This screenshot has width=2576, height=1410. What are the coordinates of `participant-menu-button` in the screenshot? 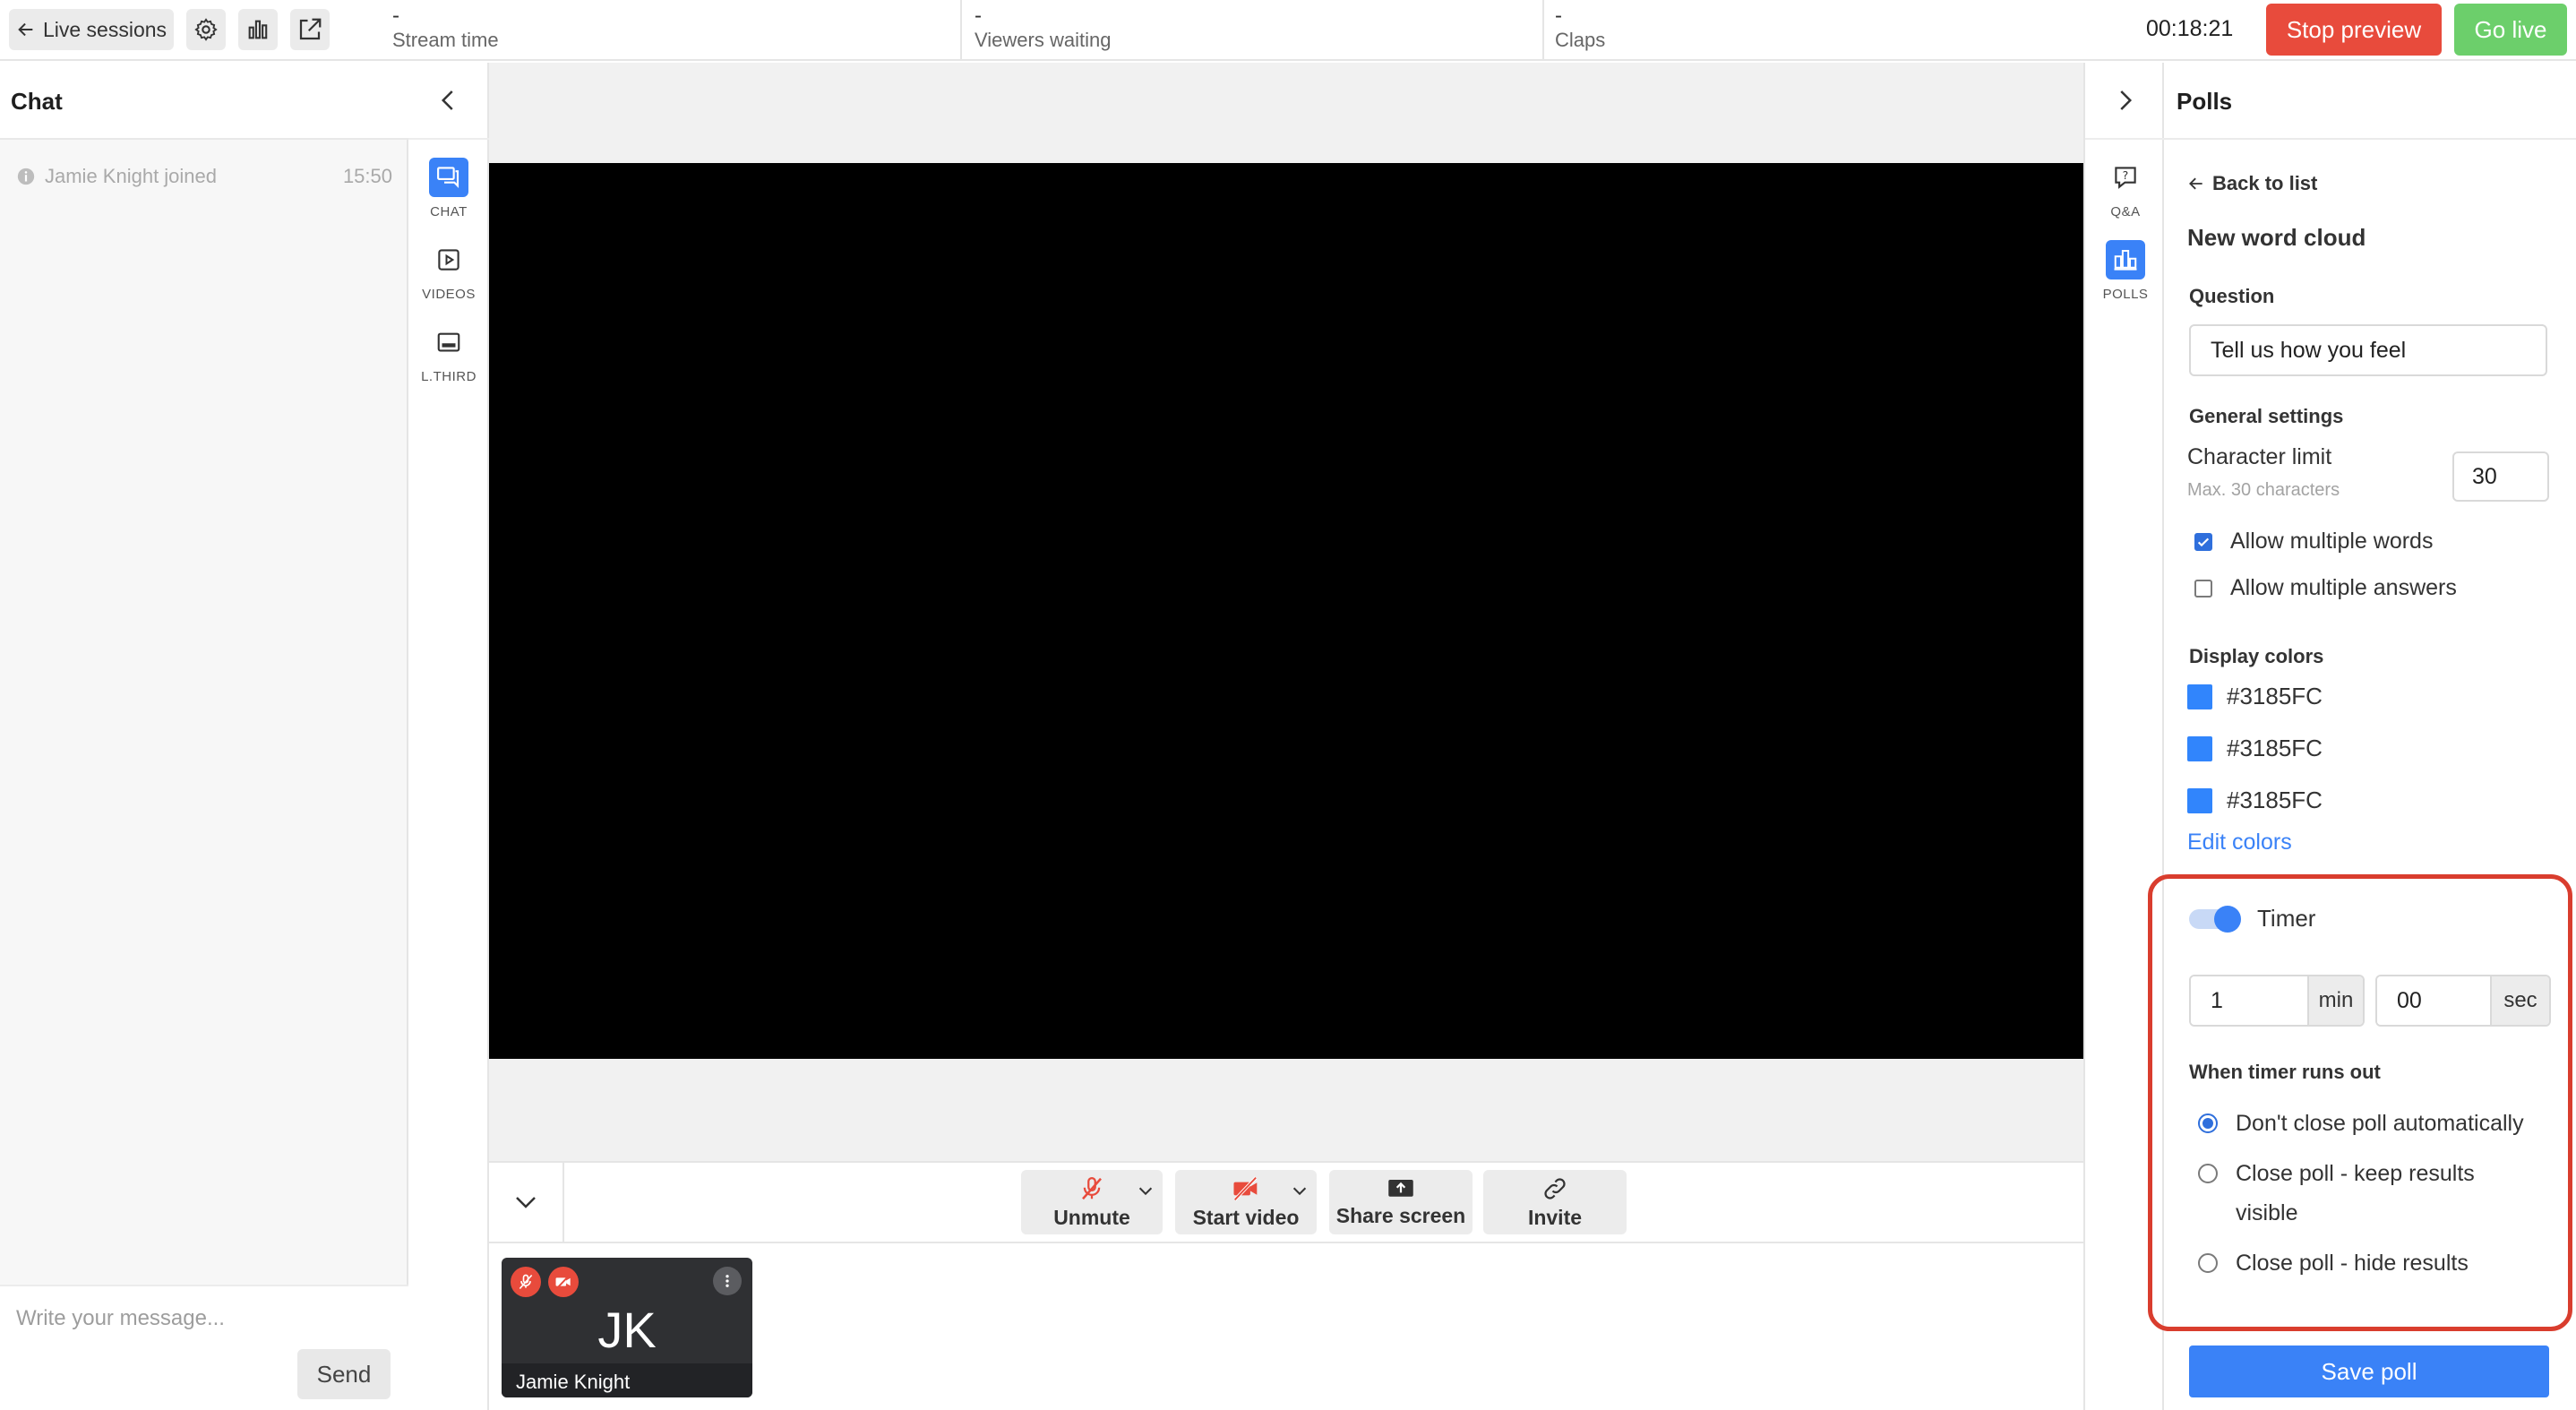 It's located at (727, 1281).